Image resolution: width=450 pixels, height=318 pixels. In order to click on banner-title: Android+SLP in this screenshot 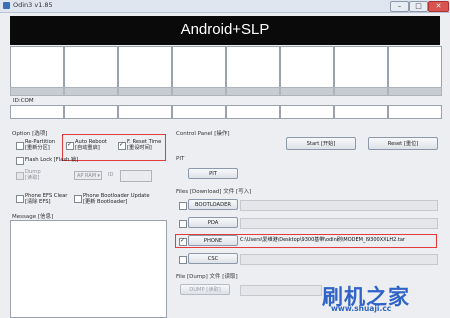, I will do `click(225, 29)`.